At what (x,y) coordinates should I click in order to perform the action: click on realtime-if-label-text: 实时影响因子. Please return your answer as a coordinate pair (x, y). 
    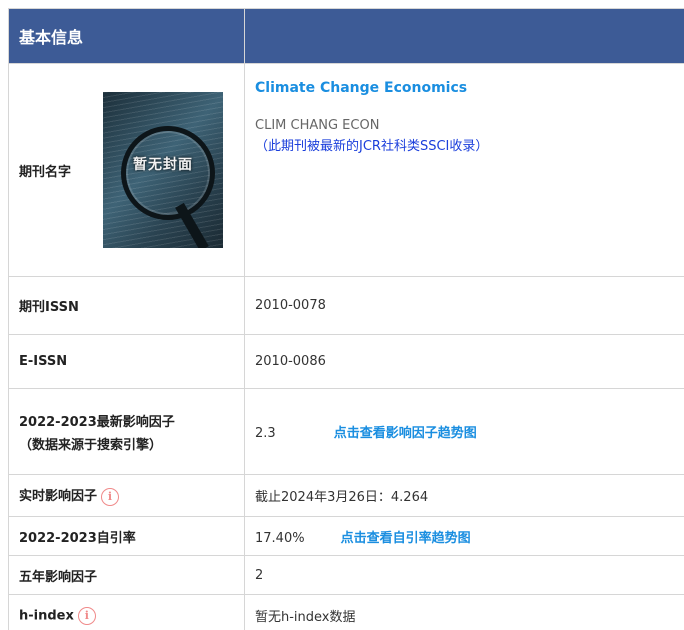
    Looking at the image, I should click on (58, 497).